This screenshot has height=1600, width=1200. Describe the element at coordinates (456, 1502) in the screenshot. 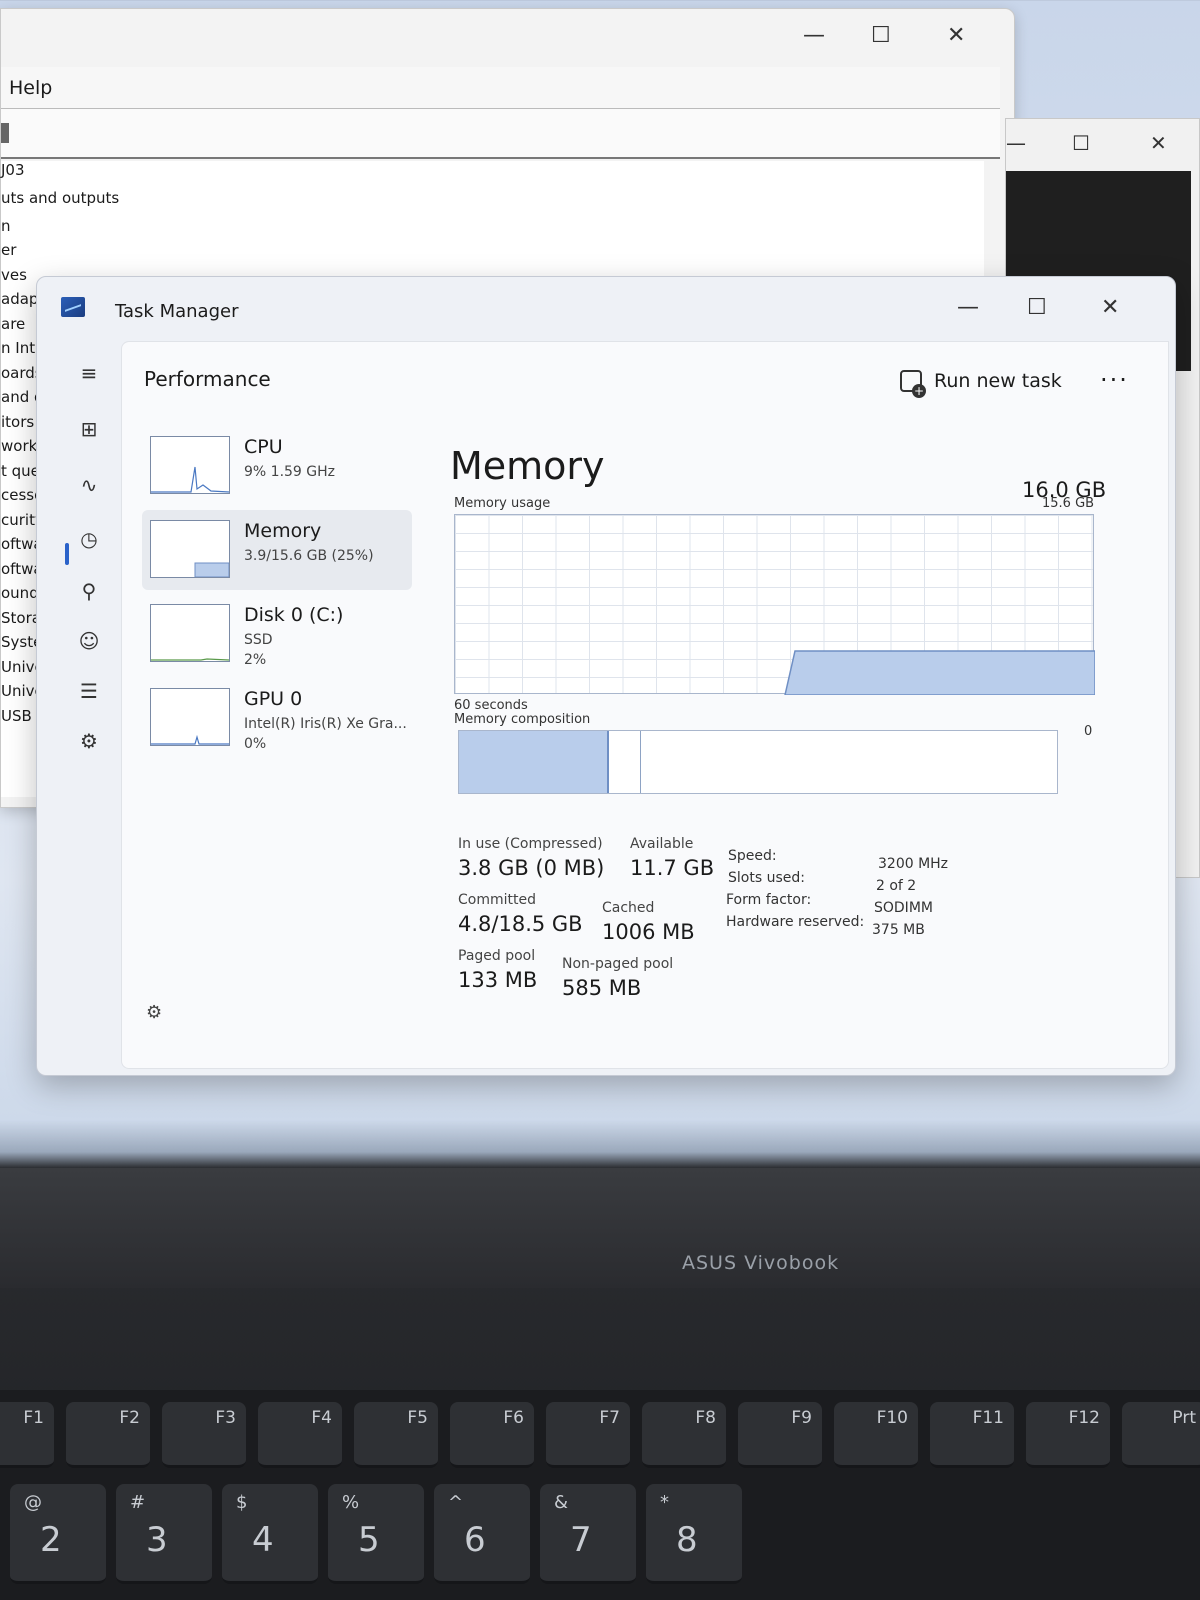

I see `key-shift-label: ^` at that location.